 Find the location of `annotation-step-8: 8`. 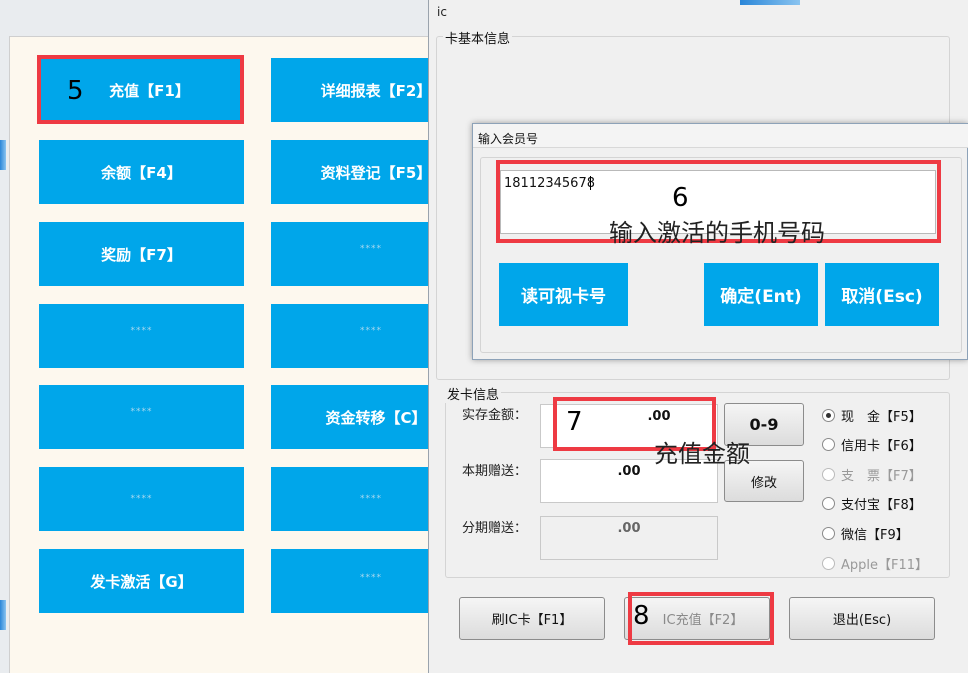

annotation-step-8: 8 is located at coordinates (641, 616).